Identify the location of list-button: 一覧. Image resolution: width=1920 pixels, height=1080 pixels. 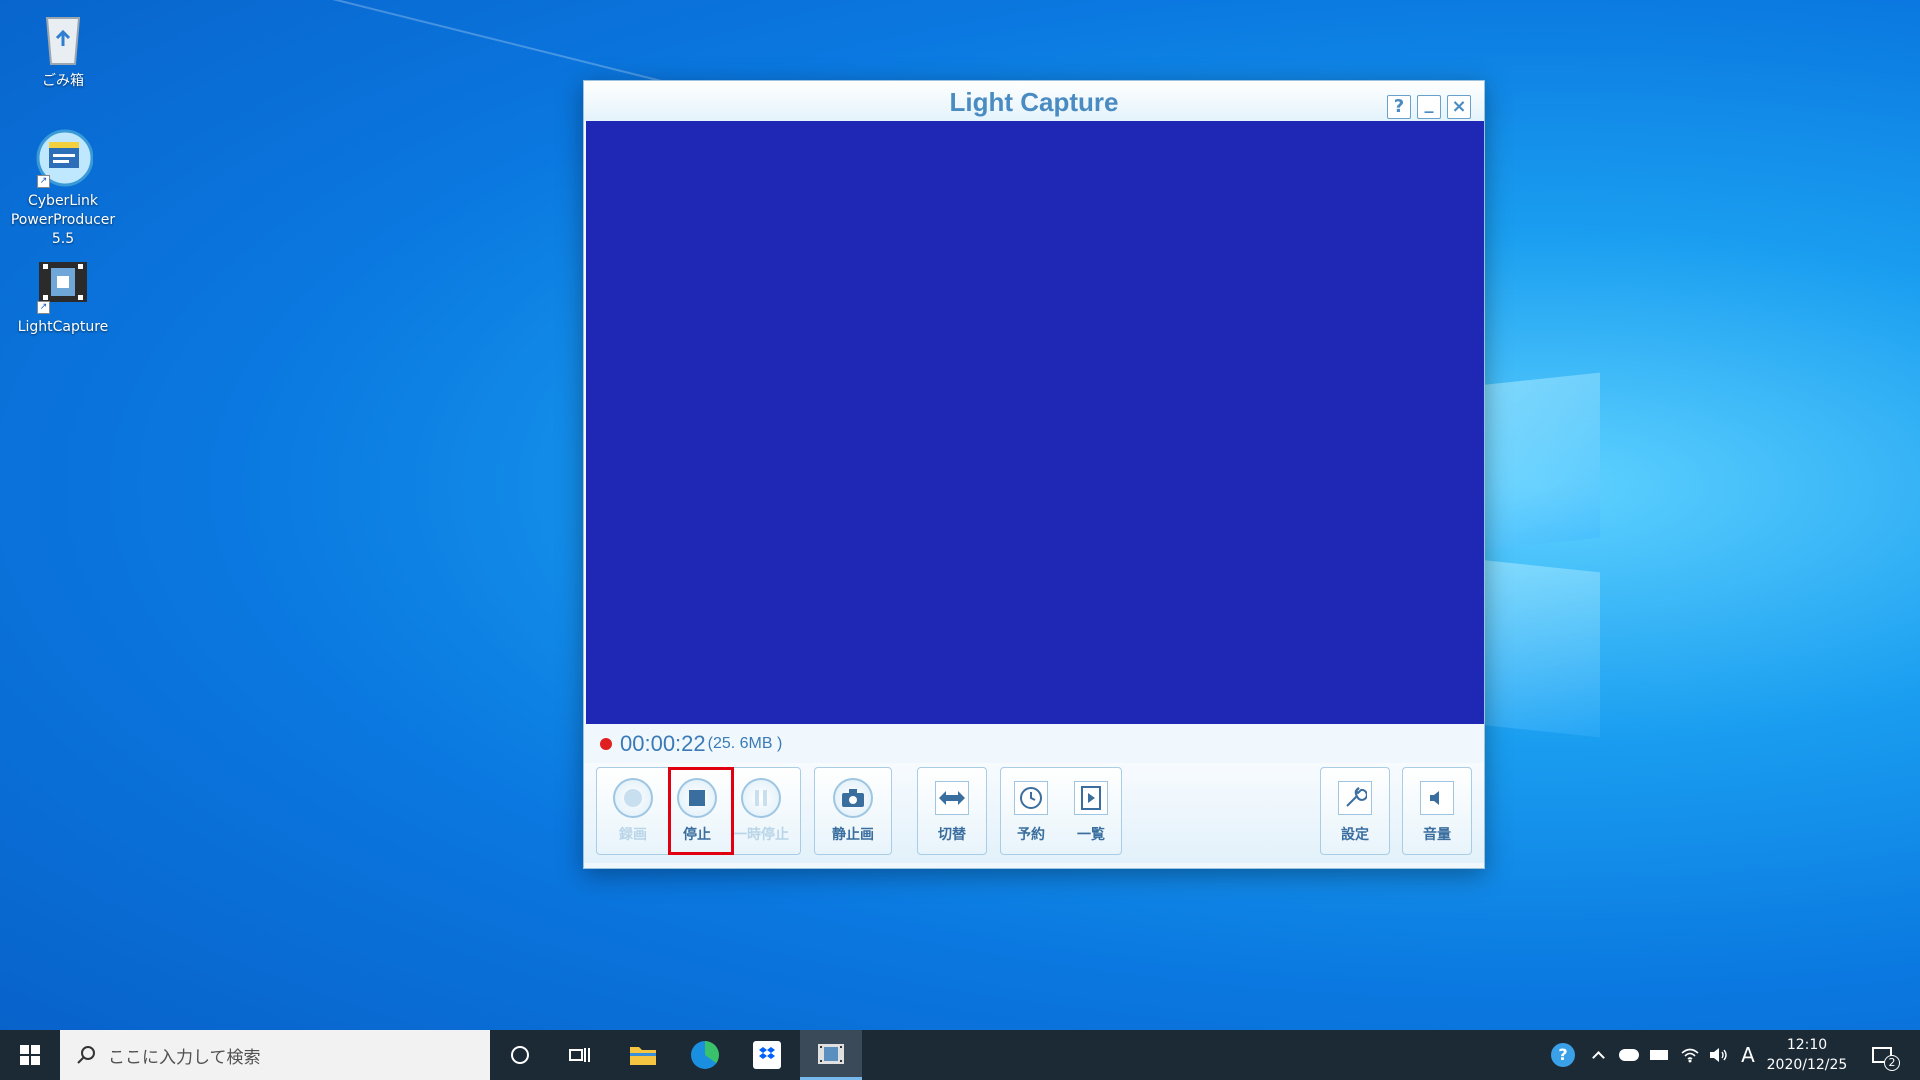
(1091, 811).